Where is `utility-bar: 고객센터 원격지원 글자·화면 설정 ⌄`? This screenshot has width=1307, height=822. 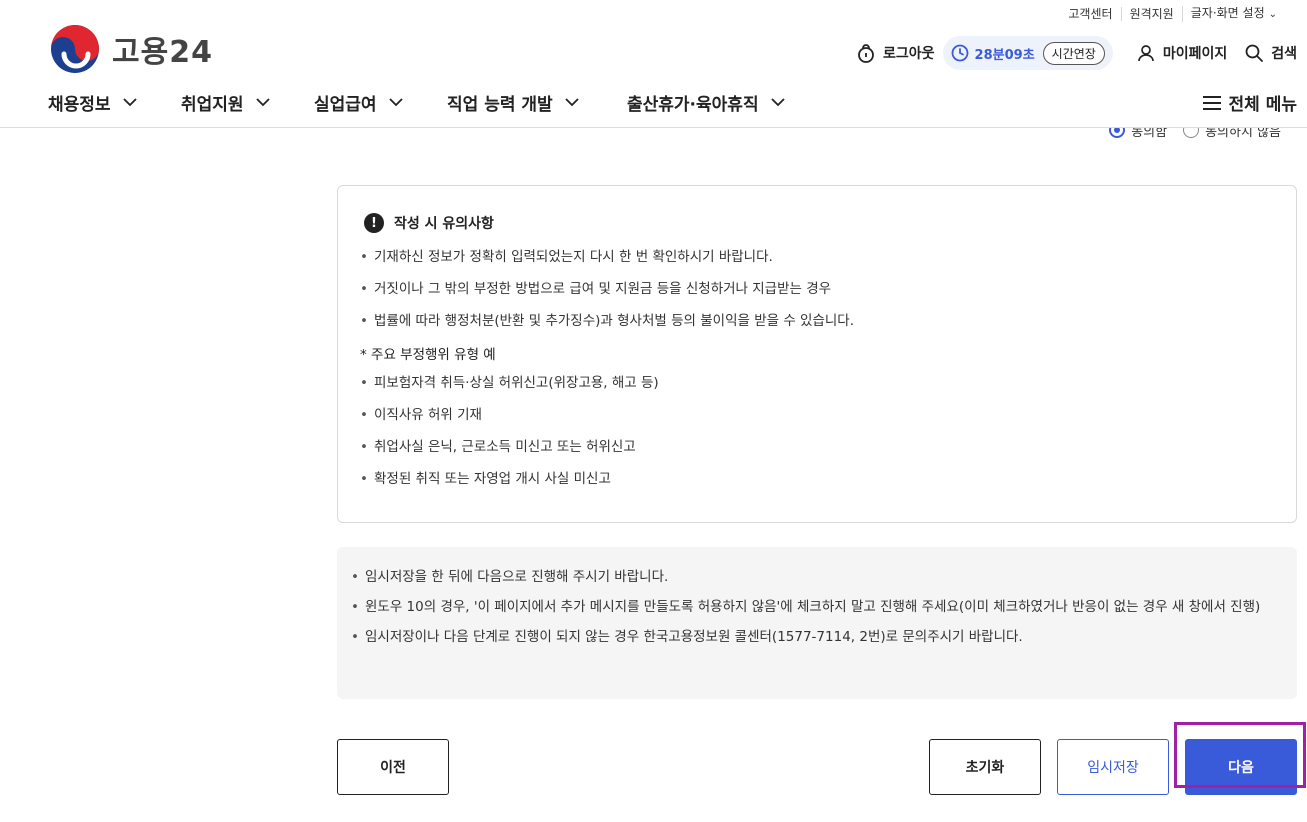
utility-bar: 고객센터 원격지원 글자·화면 설정 ⌄ is located at coordinates (1172, 14).